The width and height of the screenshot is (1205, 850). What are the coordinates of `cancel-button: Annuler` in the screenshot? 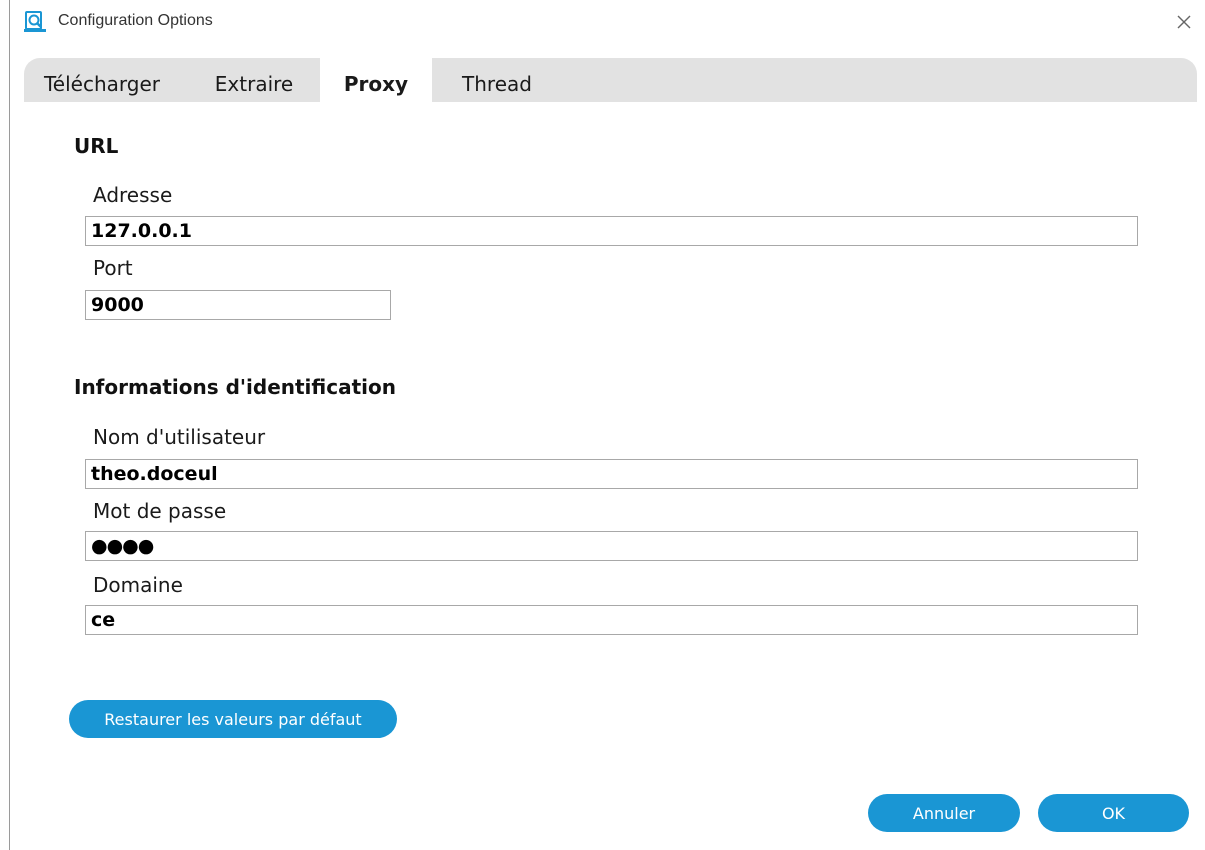 It's located at (944, 813).